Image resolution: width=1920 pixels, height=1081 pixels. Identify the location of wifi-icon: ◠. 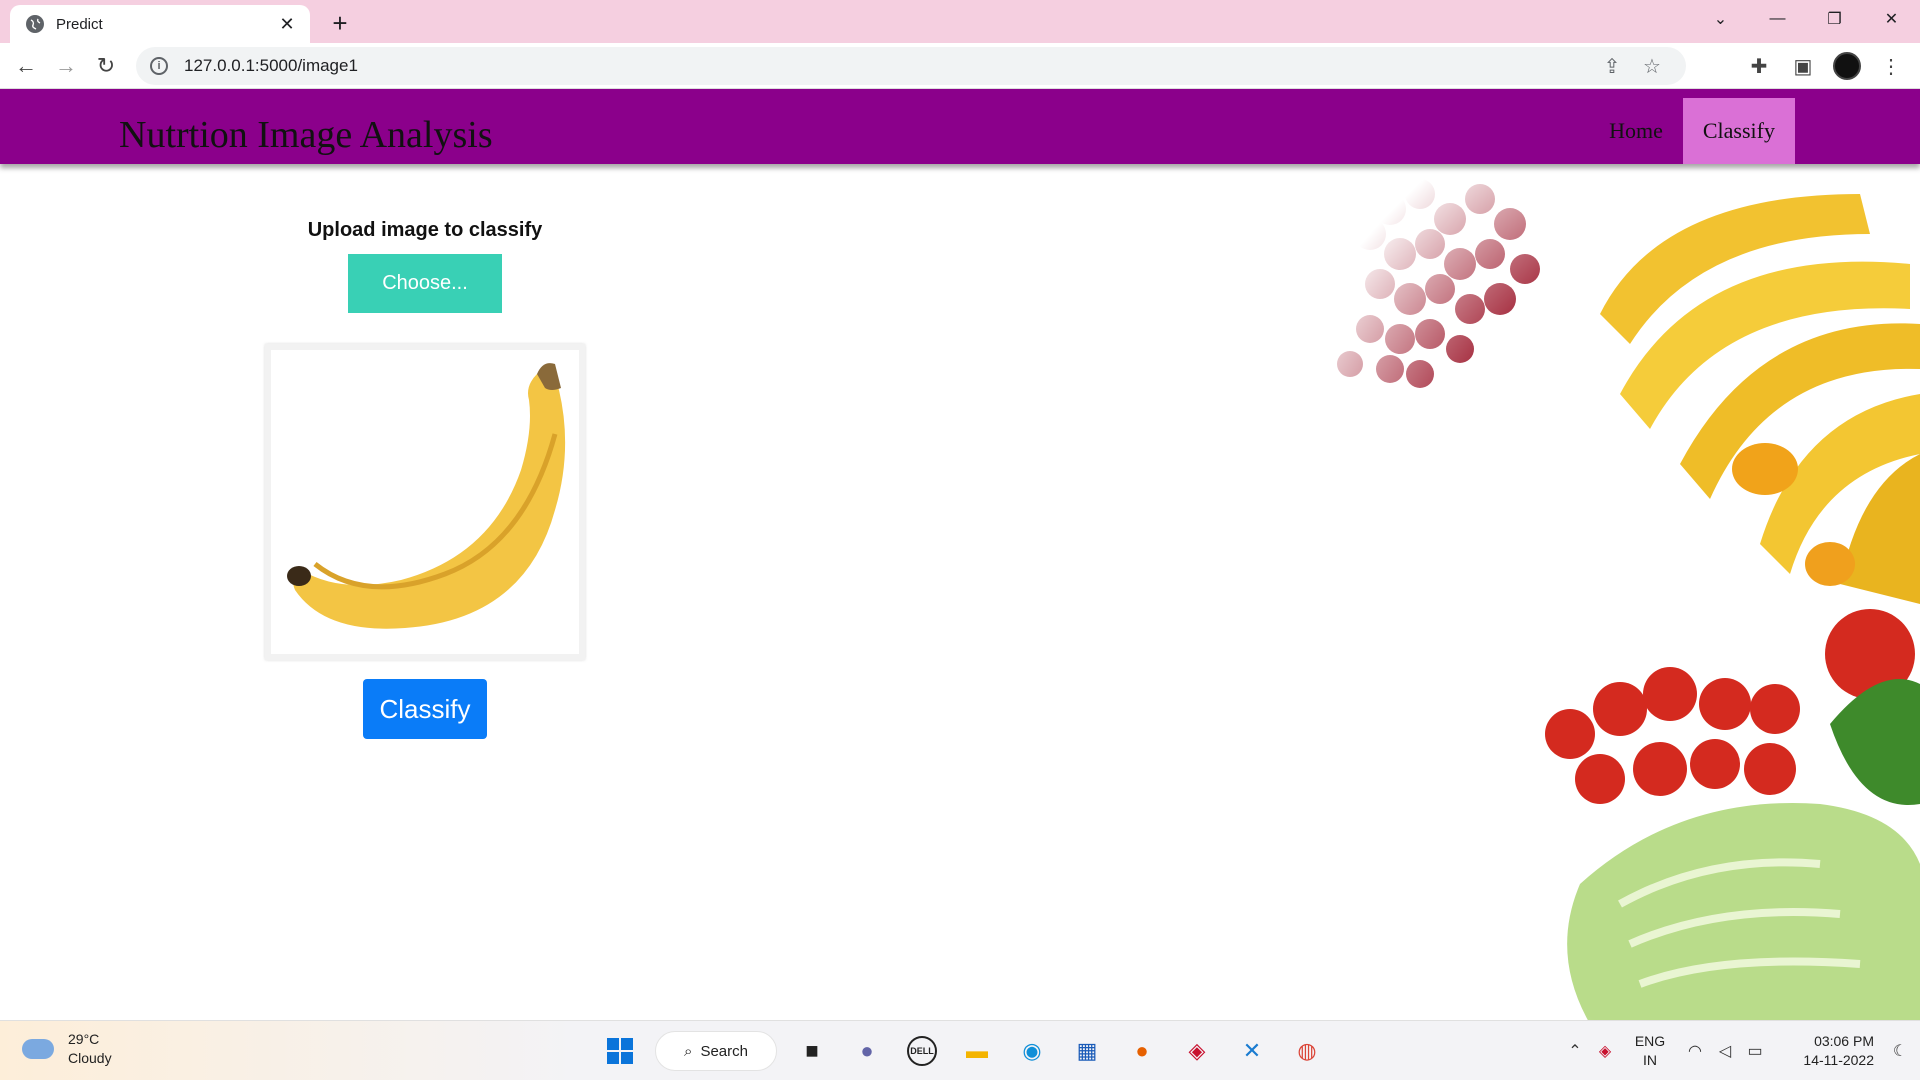
(1695, 1051).